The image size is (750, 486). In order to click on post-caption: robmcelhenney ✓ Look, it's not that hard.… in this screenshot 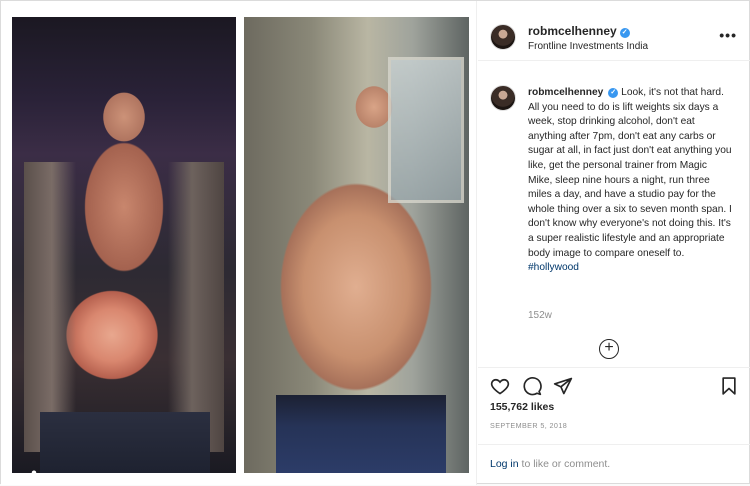, I will do `click(631, 181)`.